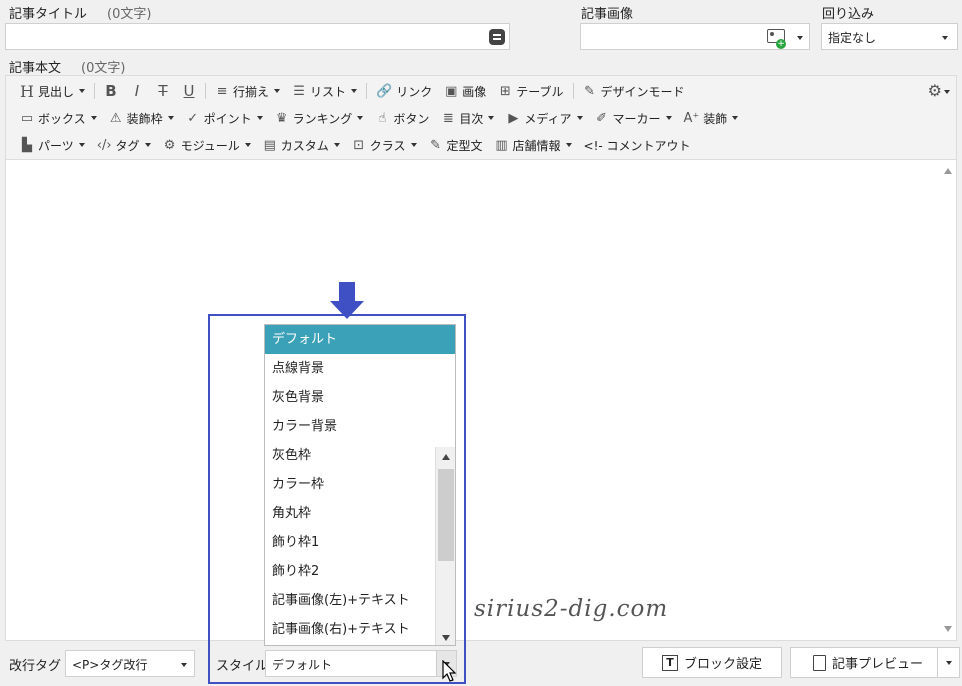 Image resolution: width=962 pixels, height=686 pixels. I want to click on toolbar-label: テーブル, so click(540, 91).